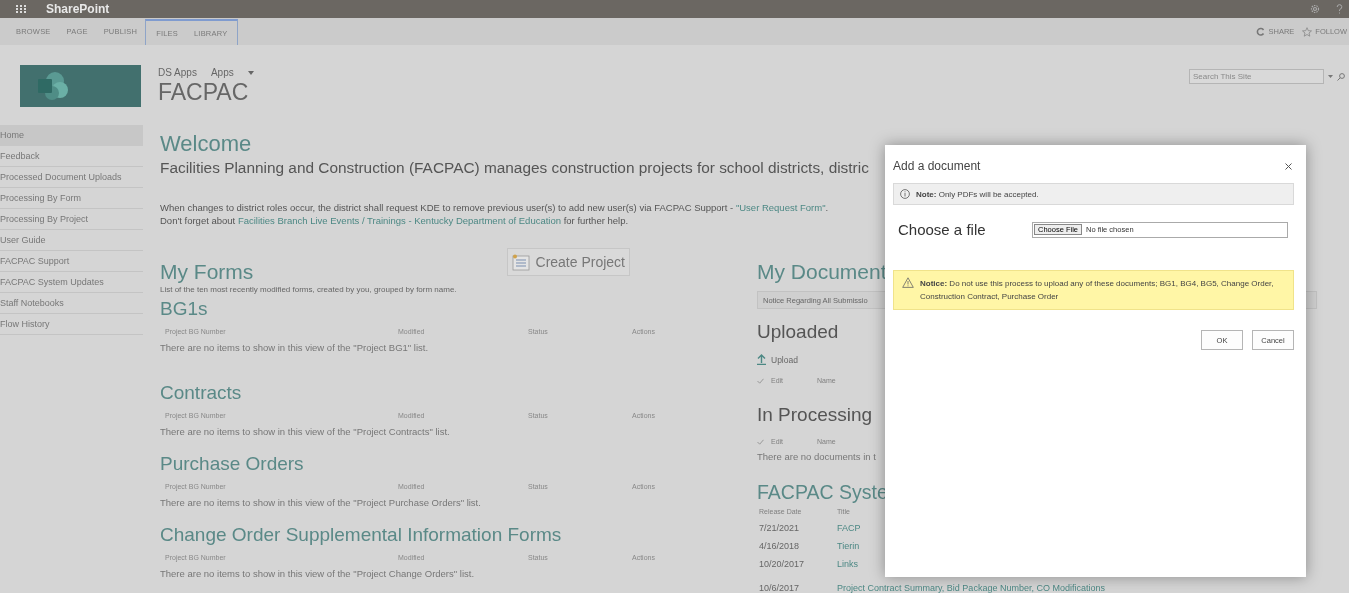  Describe the element at coordinates (177, 72) in the screenshot. I see `breadcrumb-link: DS Apps` at that location.